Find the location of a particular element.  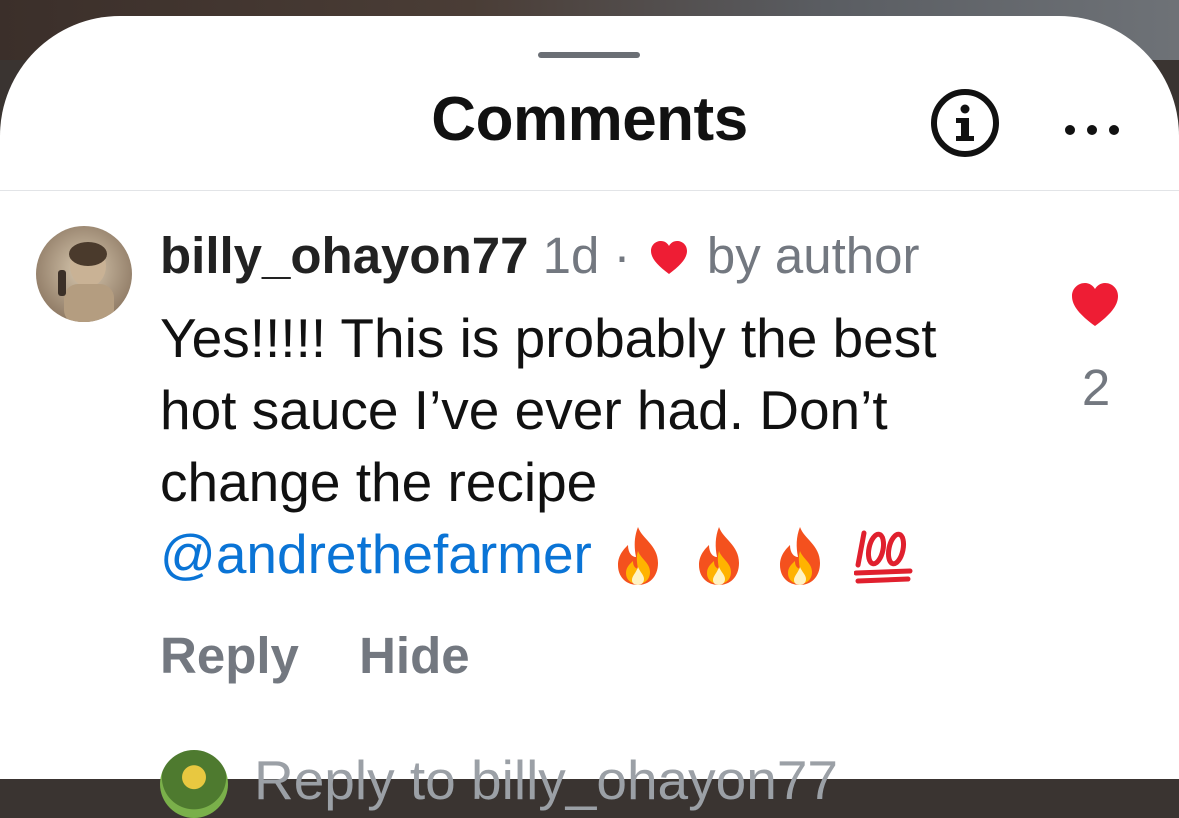

comment-text-line-3: change the recipe is located at coordinates (379, 482).